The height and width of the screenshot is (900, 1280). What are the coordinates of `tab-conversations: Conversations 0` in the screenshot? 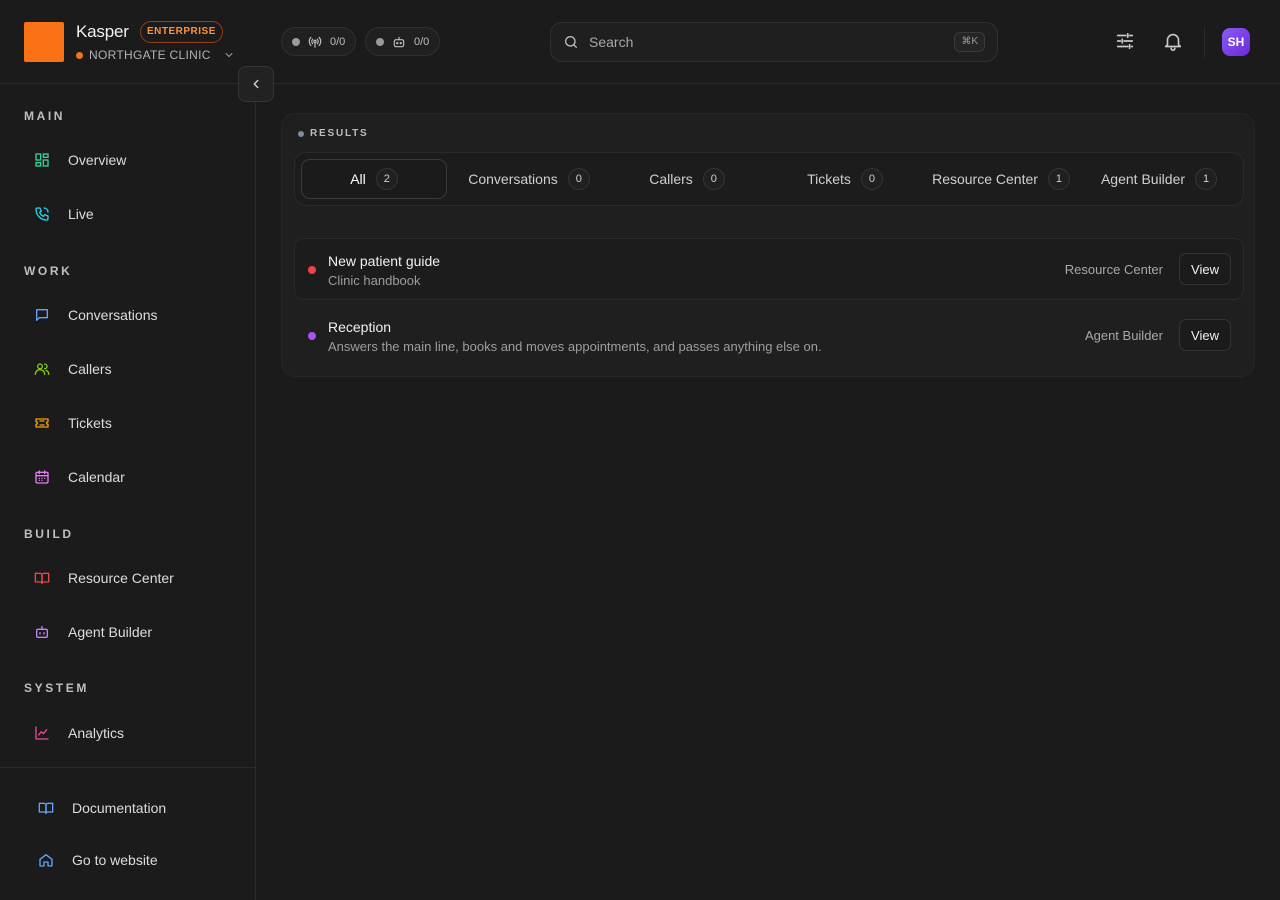 It's located at (529, 179).